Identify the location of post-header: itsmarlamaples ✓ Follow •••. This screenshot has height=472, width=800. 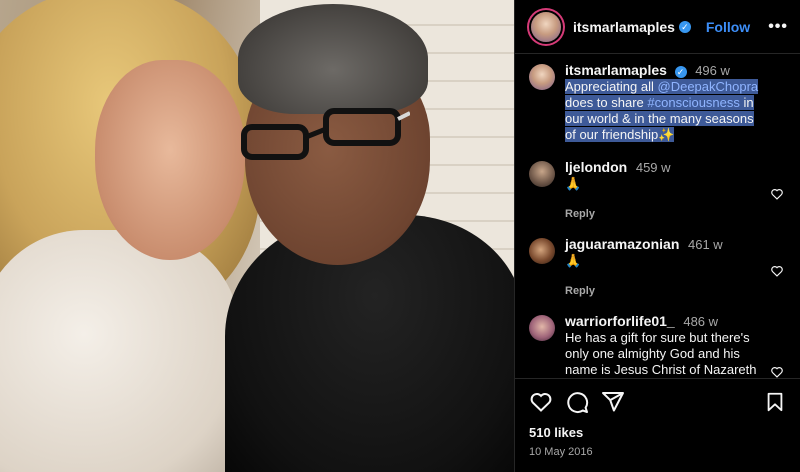
(657, 27).